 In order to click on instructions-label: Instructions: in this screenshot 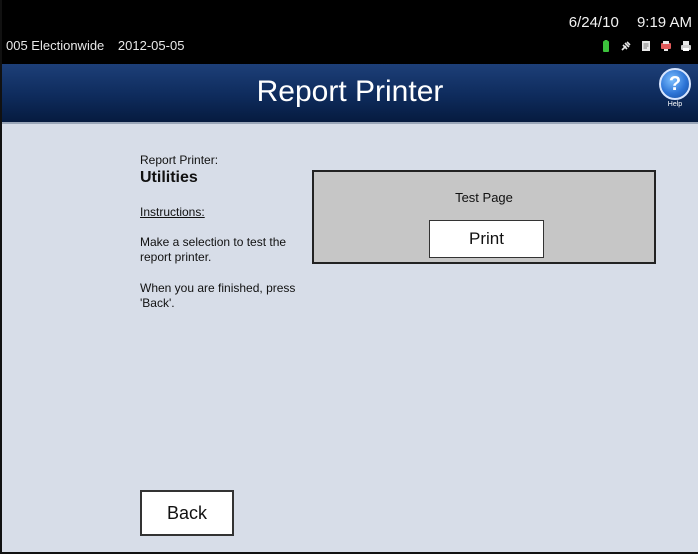, I will do `click(172, 212)`.